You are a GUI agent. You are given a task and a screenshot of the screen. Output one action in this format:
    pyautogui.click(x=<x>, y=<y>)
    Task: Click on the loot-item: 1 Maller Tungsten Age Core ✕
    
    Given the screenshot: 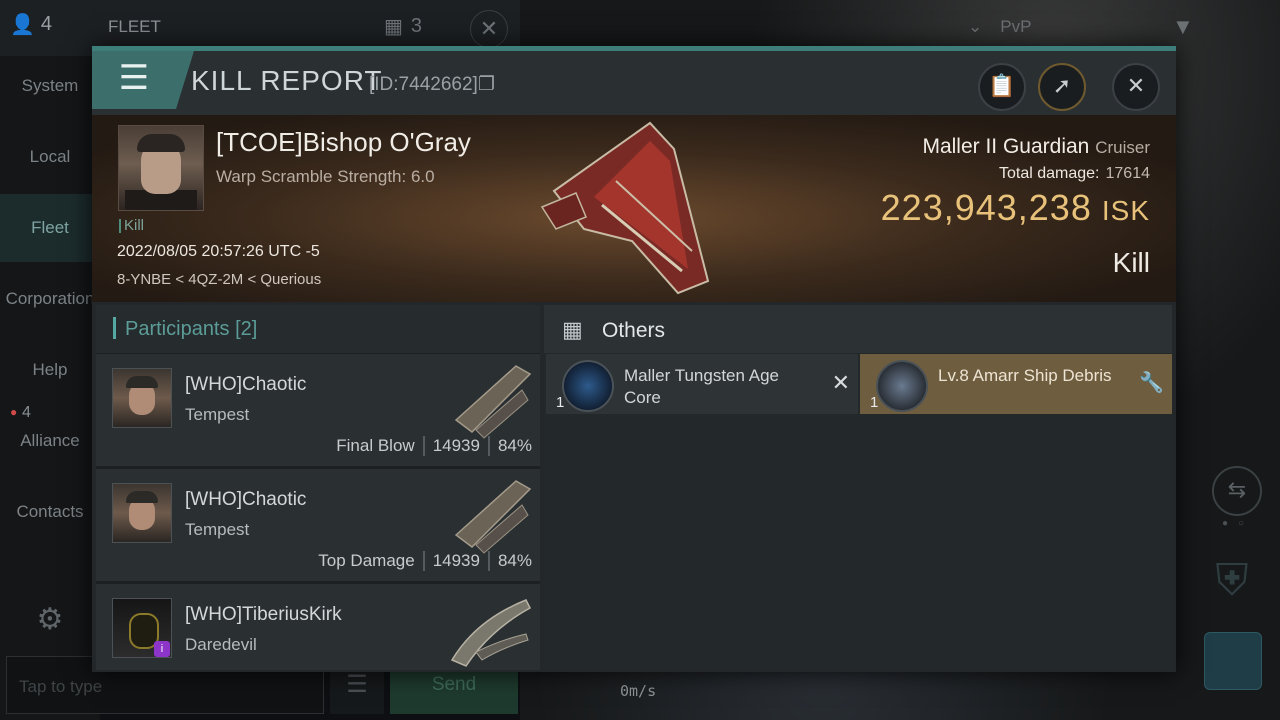 What is the action you would take?
    pyautogui.click(x=702, y=384)
    